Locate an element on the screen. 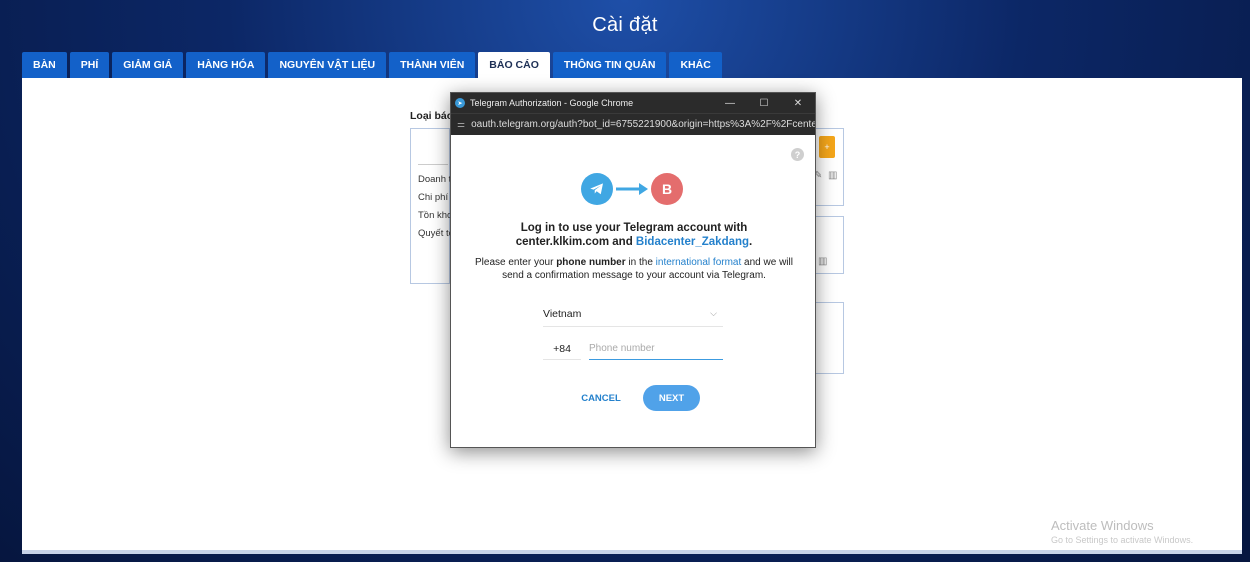 The height and width of the screenshot is (562, 1250). report-divider is located at coordinates (433, 164).